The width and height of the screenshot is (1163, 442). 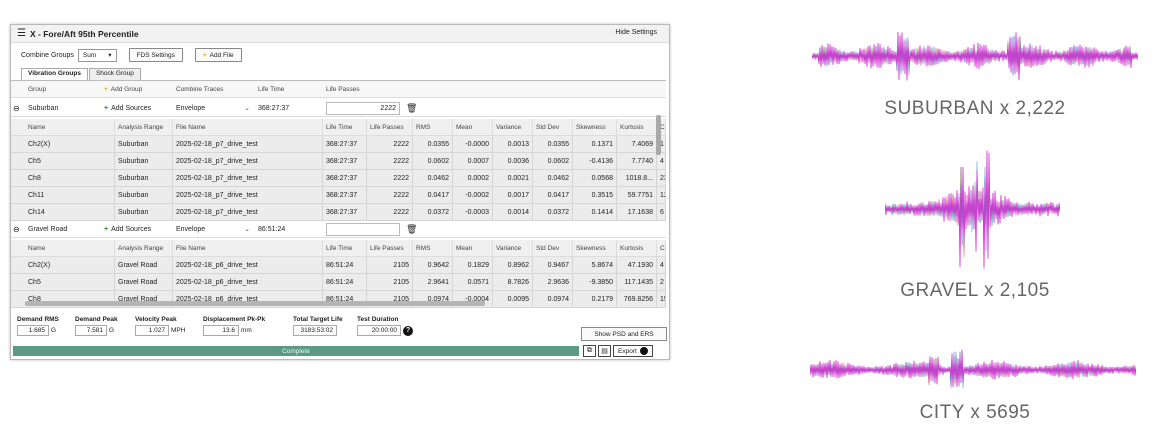 What do you see at coordinates (37, 89) in the screenshot?
I see `group-header-group: Group` at bounding box center [37, 89].